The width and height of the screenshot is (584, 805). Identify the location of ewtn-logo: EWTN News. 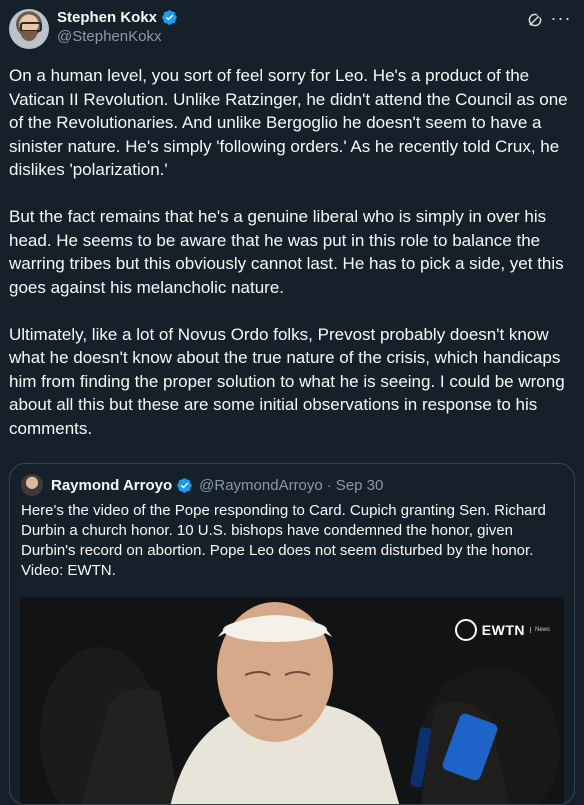
(502, 630).